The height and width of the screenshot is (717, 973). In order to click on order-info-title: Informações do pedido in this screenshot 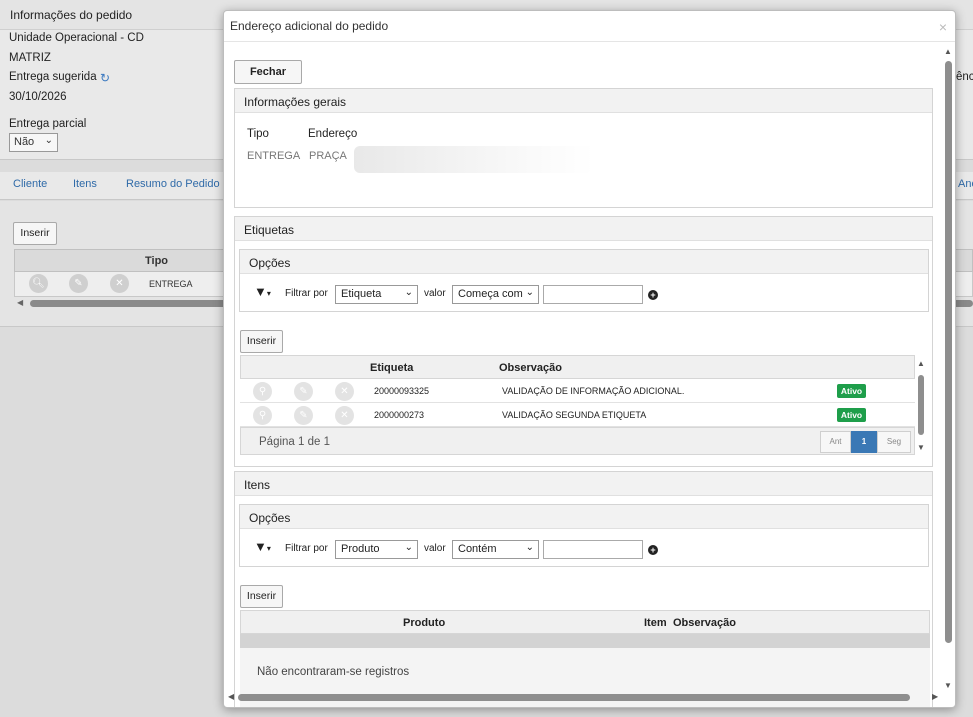, I will do `click(71, 15)`.